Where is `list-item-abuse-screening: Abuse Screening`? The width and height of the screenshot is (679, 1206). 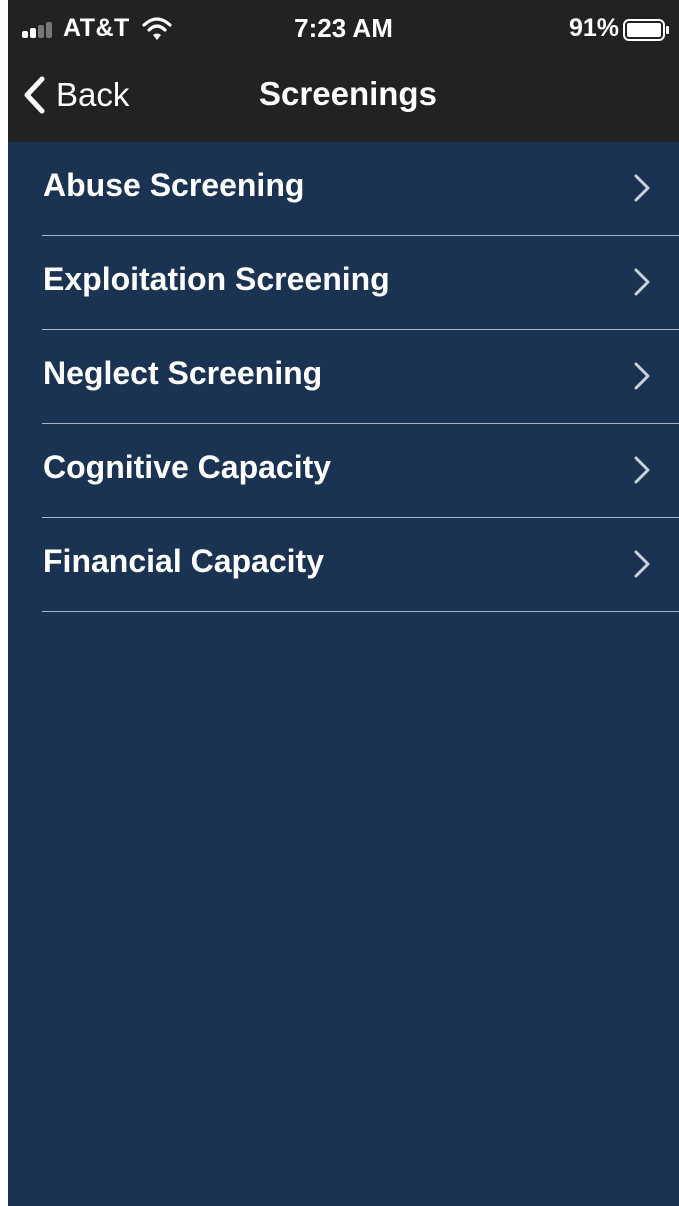
list-item-abuse-screening: Abuse Screening is located at coordinates (343, 189).